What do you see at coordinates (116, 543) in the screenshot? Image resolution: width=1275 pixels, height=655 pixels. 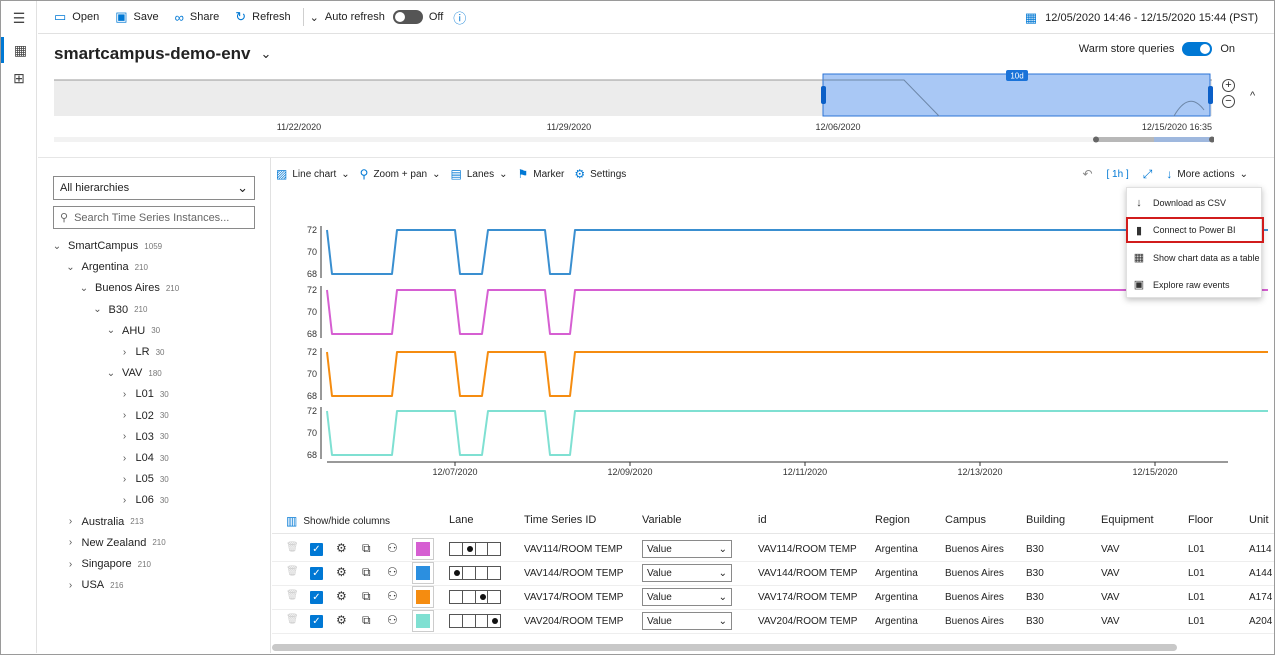 I see `tree-node: ›New Zealand210` at bounding box center [116, 543].